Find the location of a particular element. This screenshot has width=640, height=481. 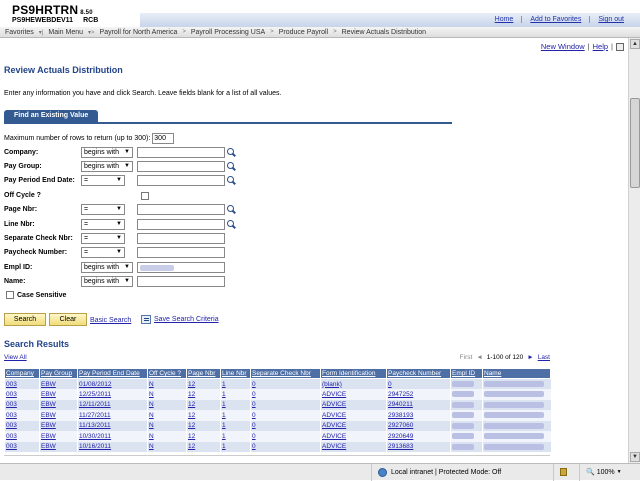

cell-link: 10/30/2011 is located at coordinates (95, 436).